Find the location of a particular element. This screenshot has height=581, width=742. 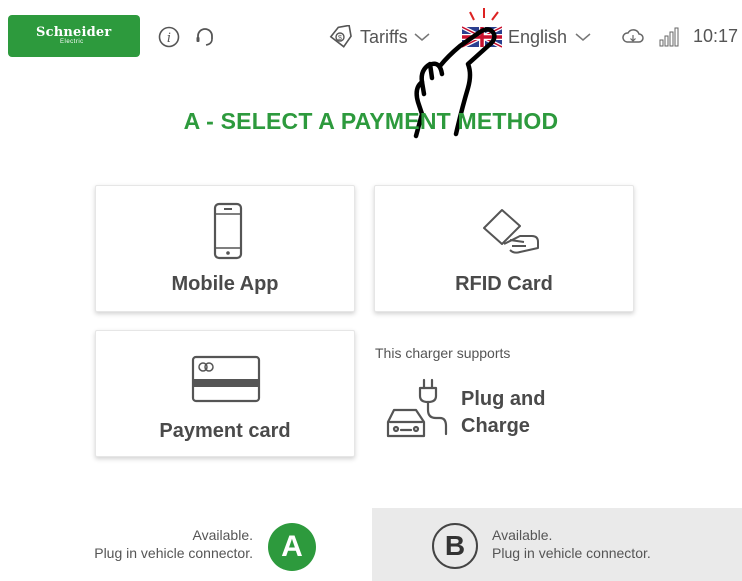

payment-card-button: Payment card is located at coordinates (225, 393).